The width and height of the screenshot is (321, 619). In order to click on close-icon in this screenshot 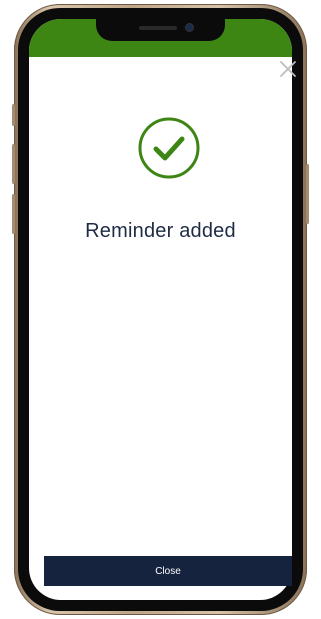, I will do `click(288, 69)`.